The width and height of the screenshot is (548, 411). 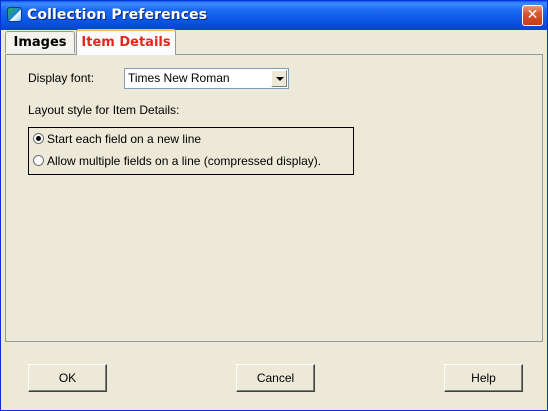 I want to click on tab-item-details: Item Details, so click(x=126, y=42).